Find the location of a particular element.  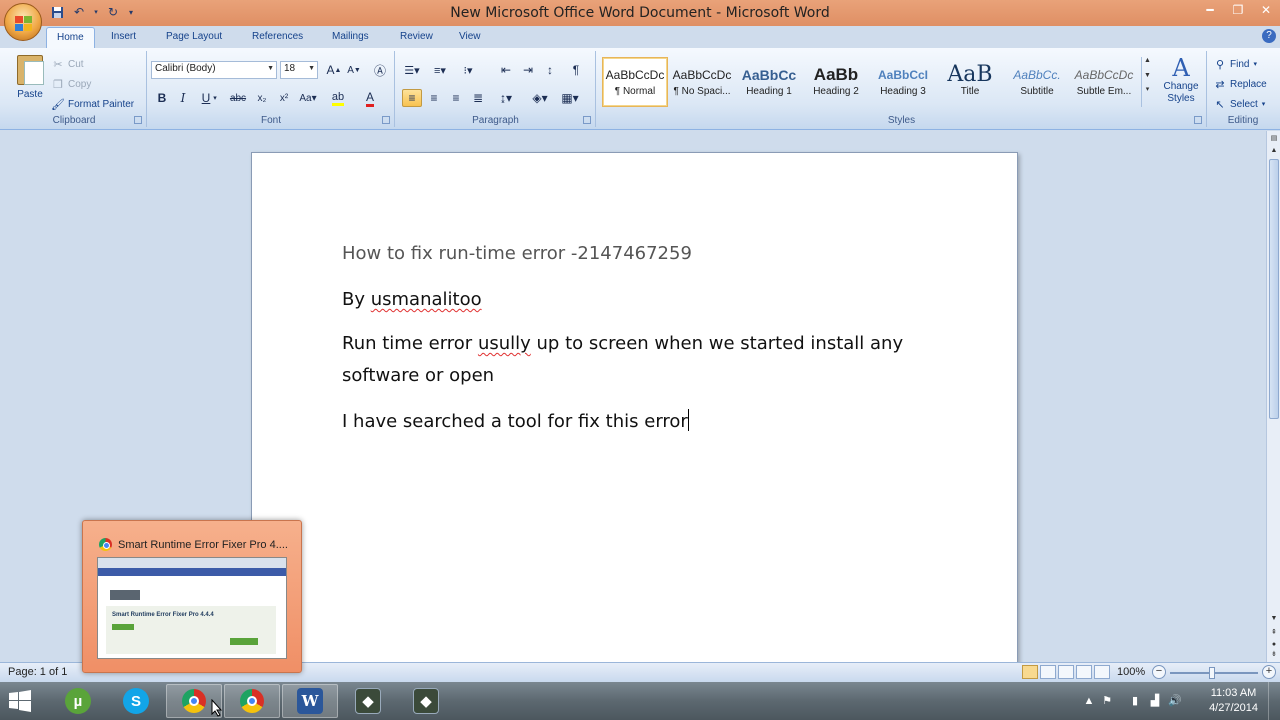

help-icon: ? is located at coordinates (1269, 36).